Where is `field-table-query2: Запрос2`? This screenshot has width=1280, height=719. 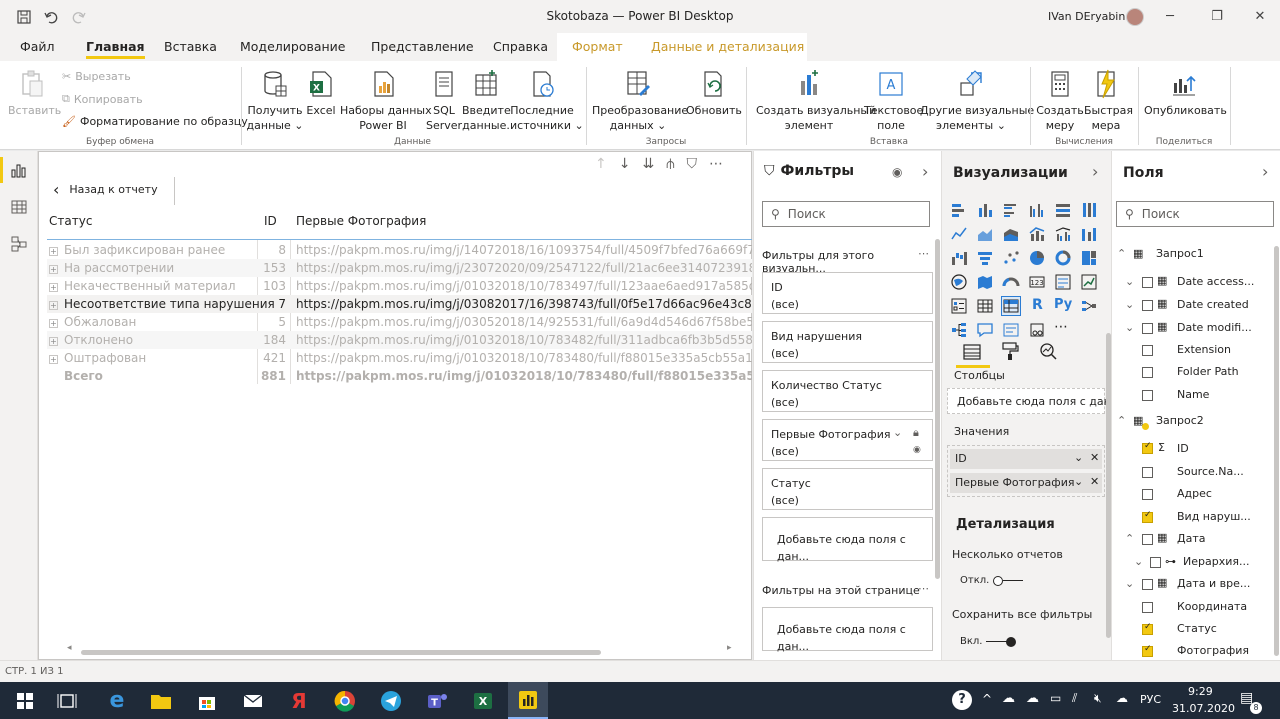 field-table-query2: Запрос2 is located at coordinates (1180, 420).